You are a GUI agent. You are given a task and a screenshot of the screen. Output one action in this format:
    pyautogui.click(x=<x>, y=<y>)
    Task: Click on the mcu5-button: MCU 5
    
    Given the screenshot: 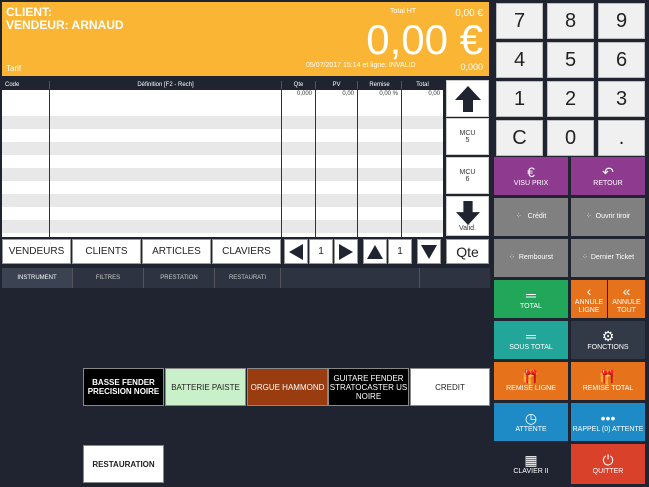 What is the action you would take?
    pyautogui.click(x=467, y=136)
    